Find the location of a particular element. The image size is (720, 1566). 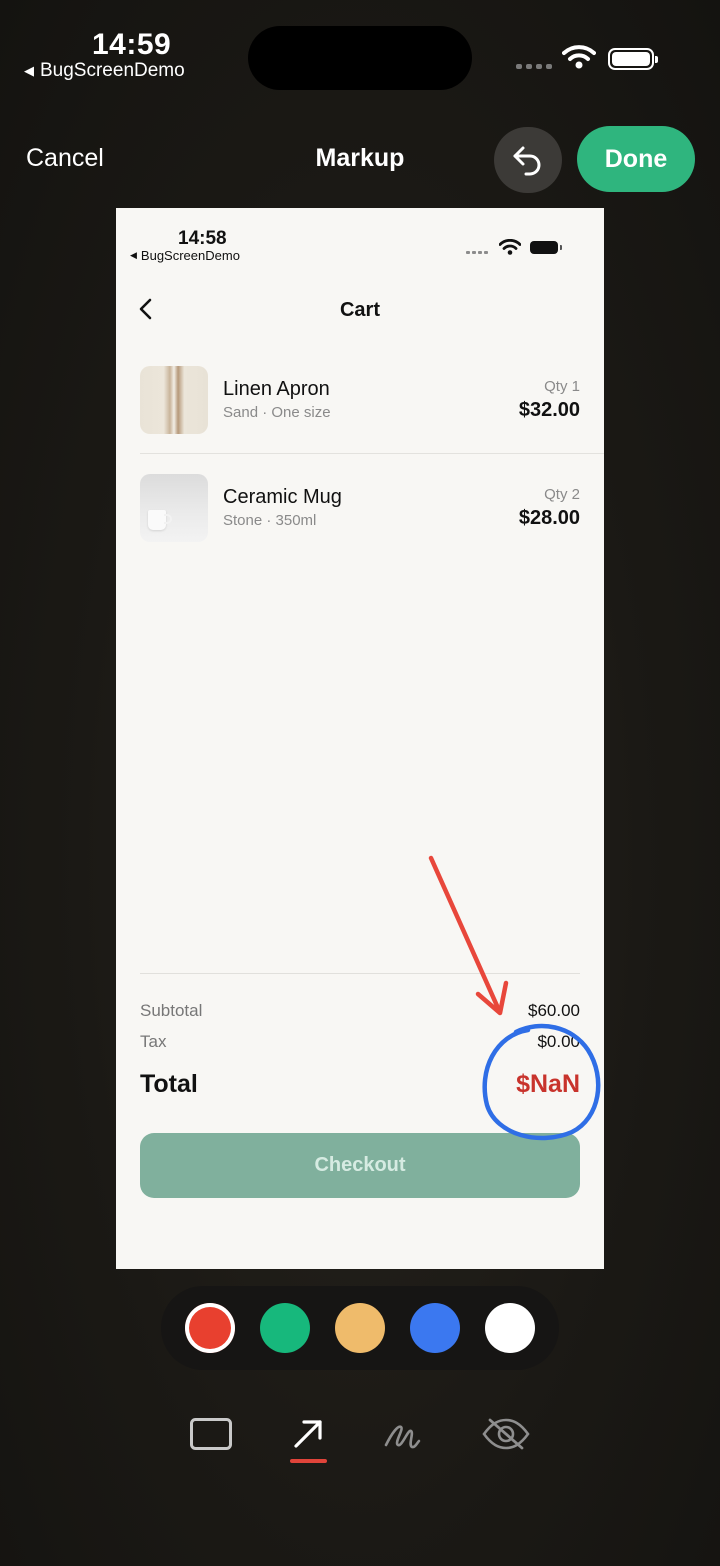

inner-back-to-app: ◀ BugScreenDemo is located at coordinates (185, 255).